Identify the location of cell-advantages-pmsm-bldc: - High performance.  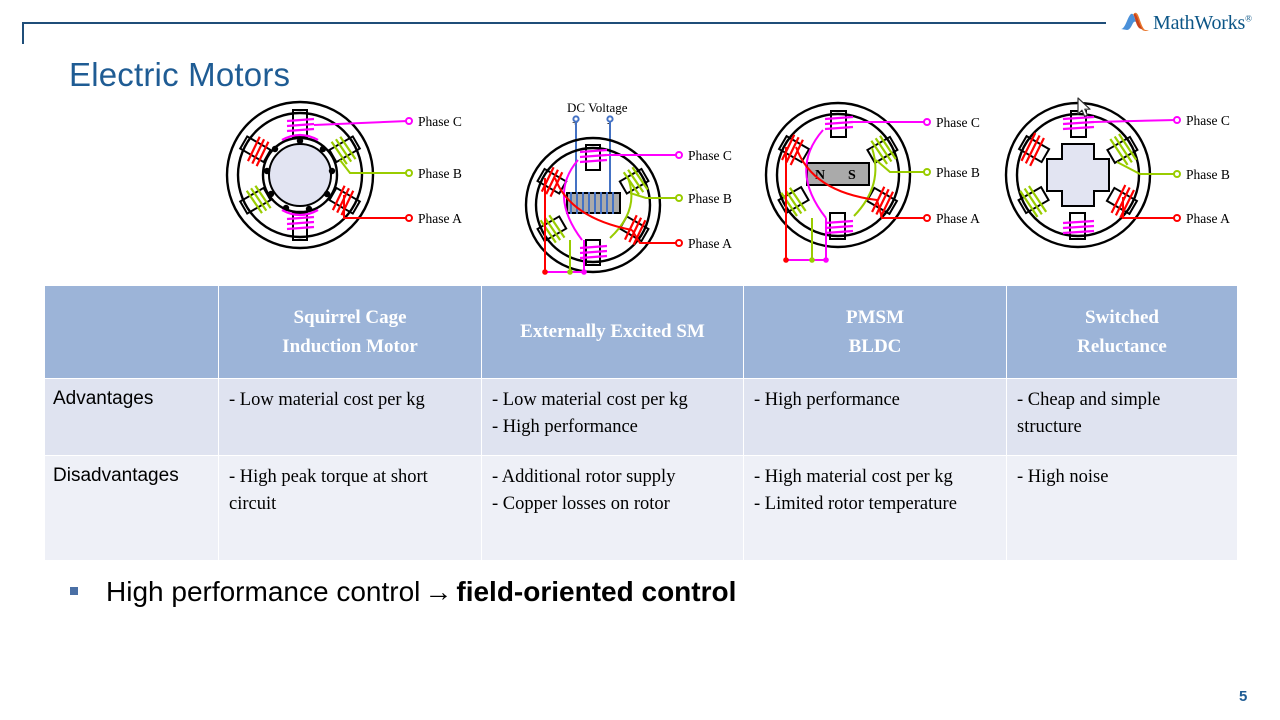
(875, 417).